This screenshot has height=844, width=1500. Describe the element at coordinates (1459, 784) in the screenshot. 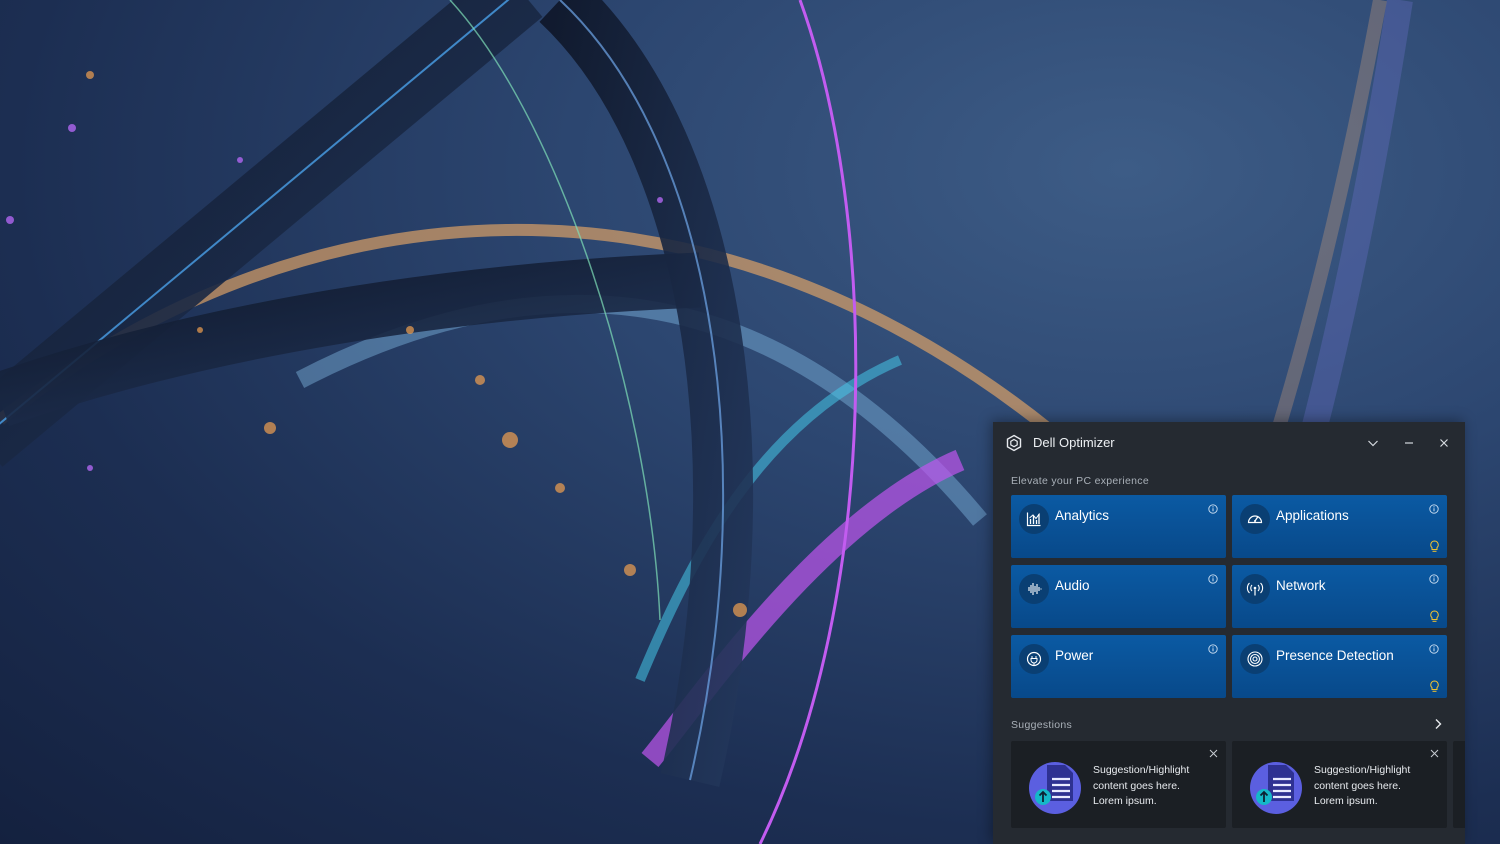

I see `suggestion-card-partial` at that location.